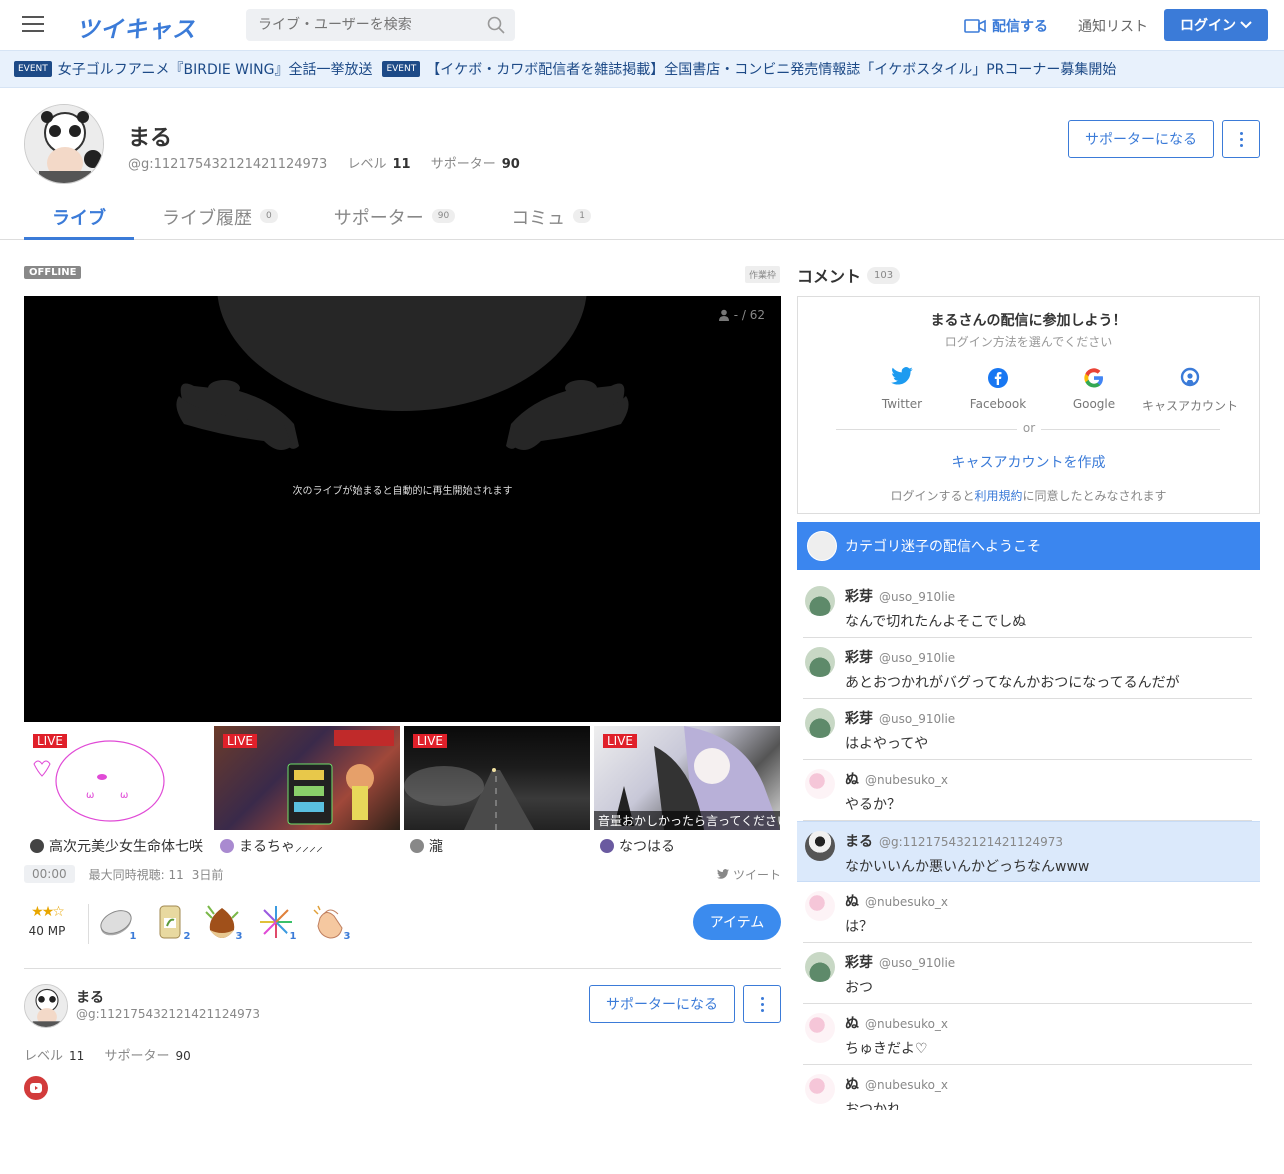  What do you see at coordinates (902, 376) in the screenshot?
I see `twitter-icon` at bounding box center [902, 376].